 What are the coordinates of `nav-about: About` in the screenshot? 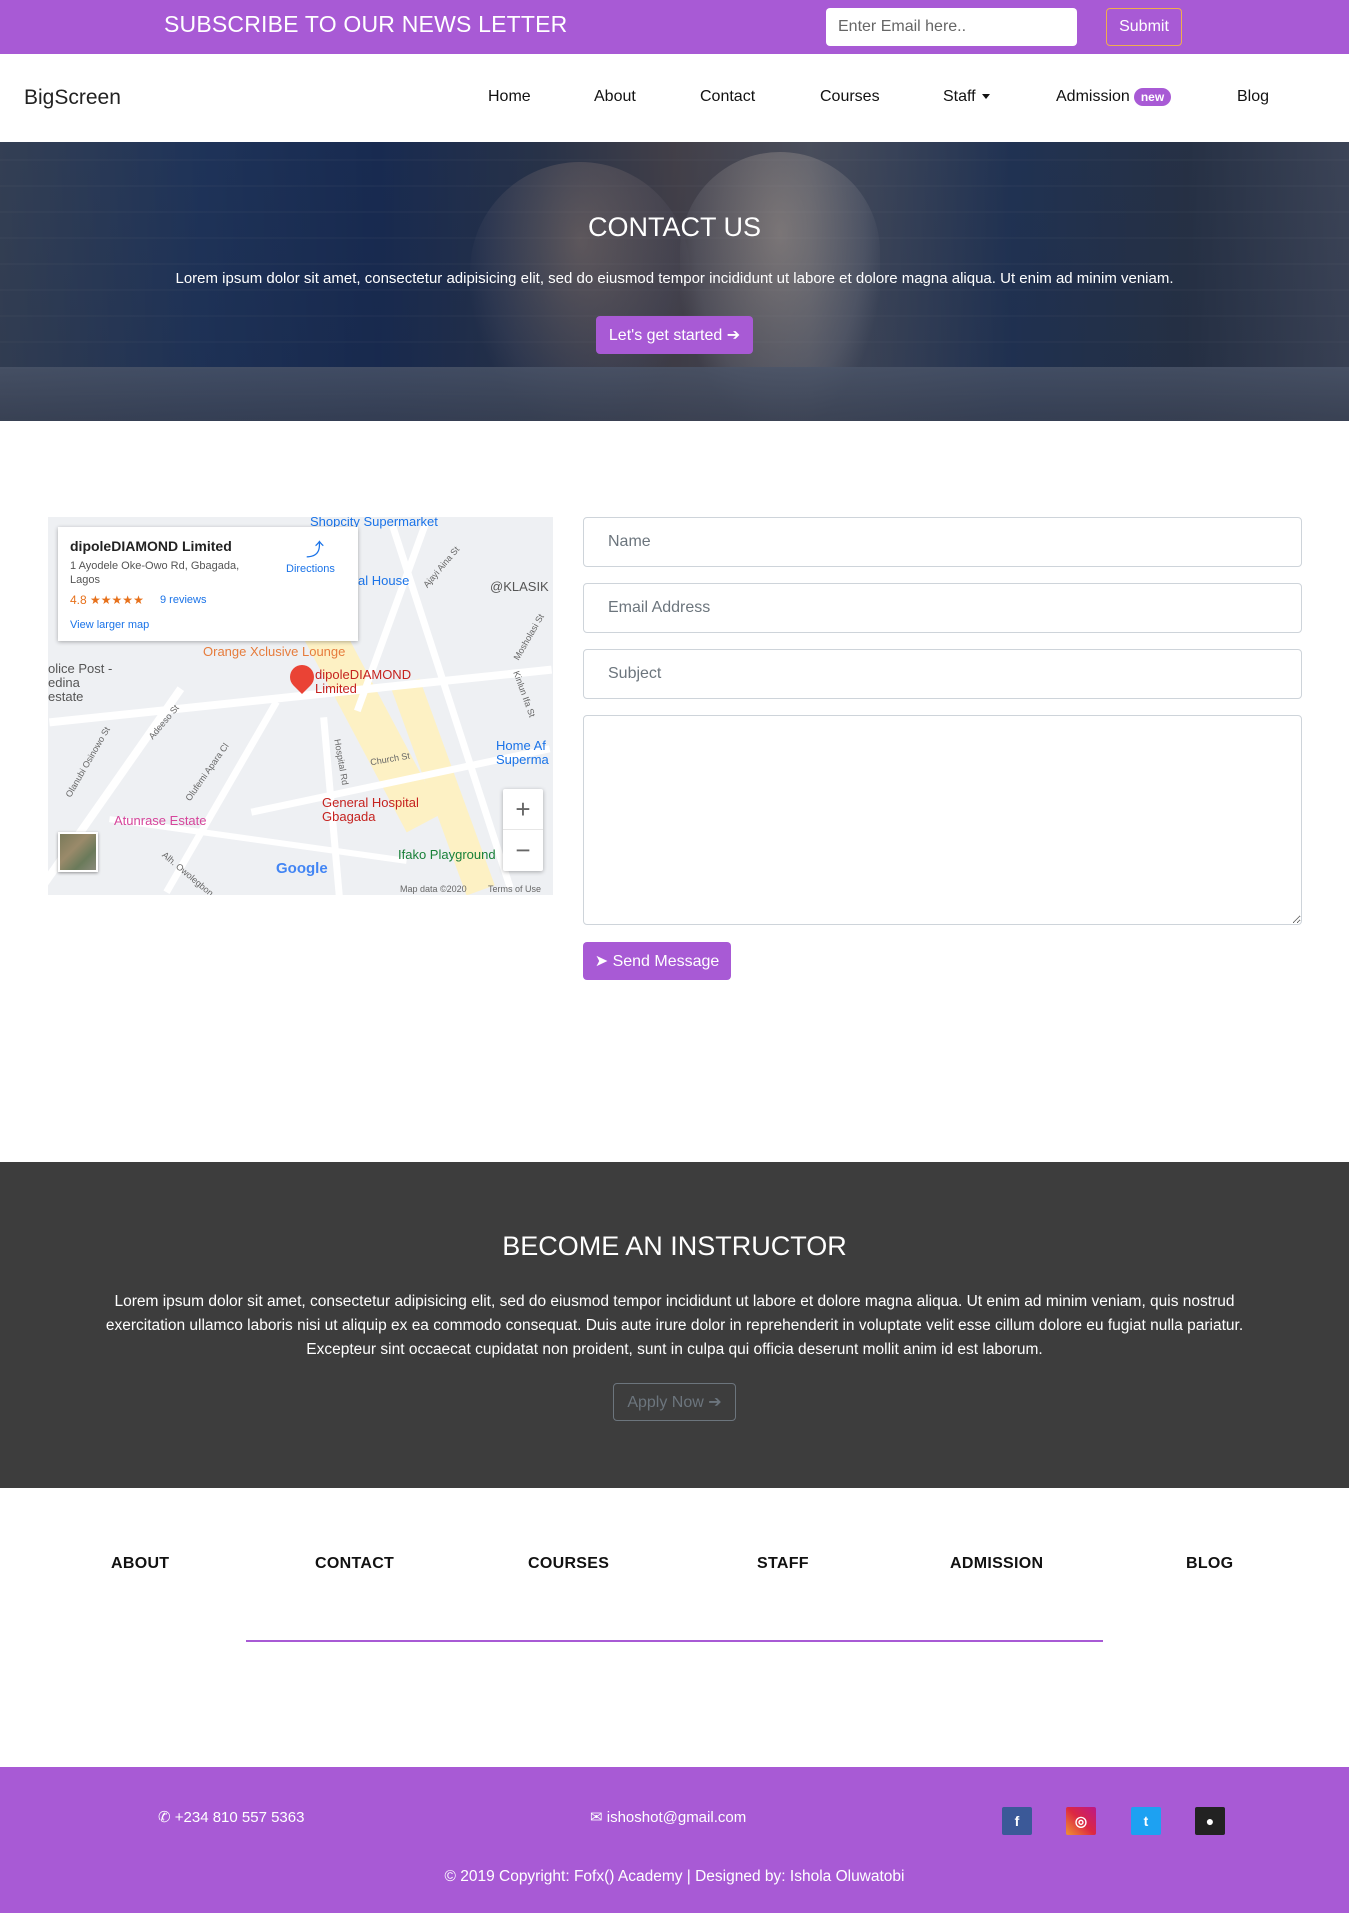 It's located at (615, 97).